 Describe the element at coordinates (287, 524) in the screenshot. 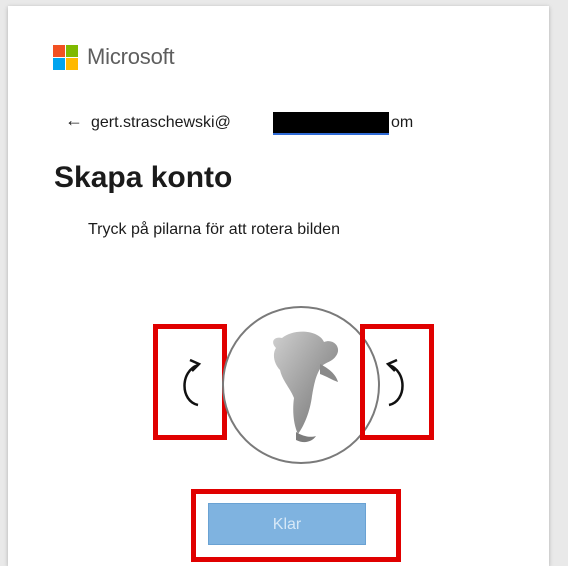

I see `done-button: Klar` at that location.